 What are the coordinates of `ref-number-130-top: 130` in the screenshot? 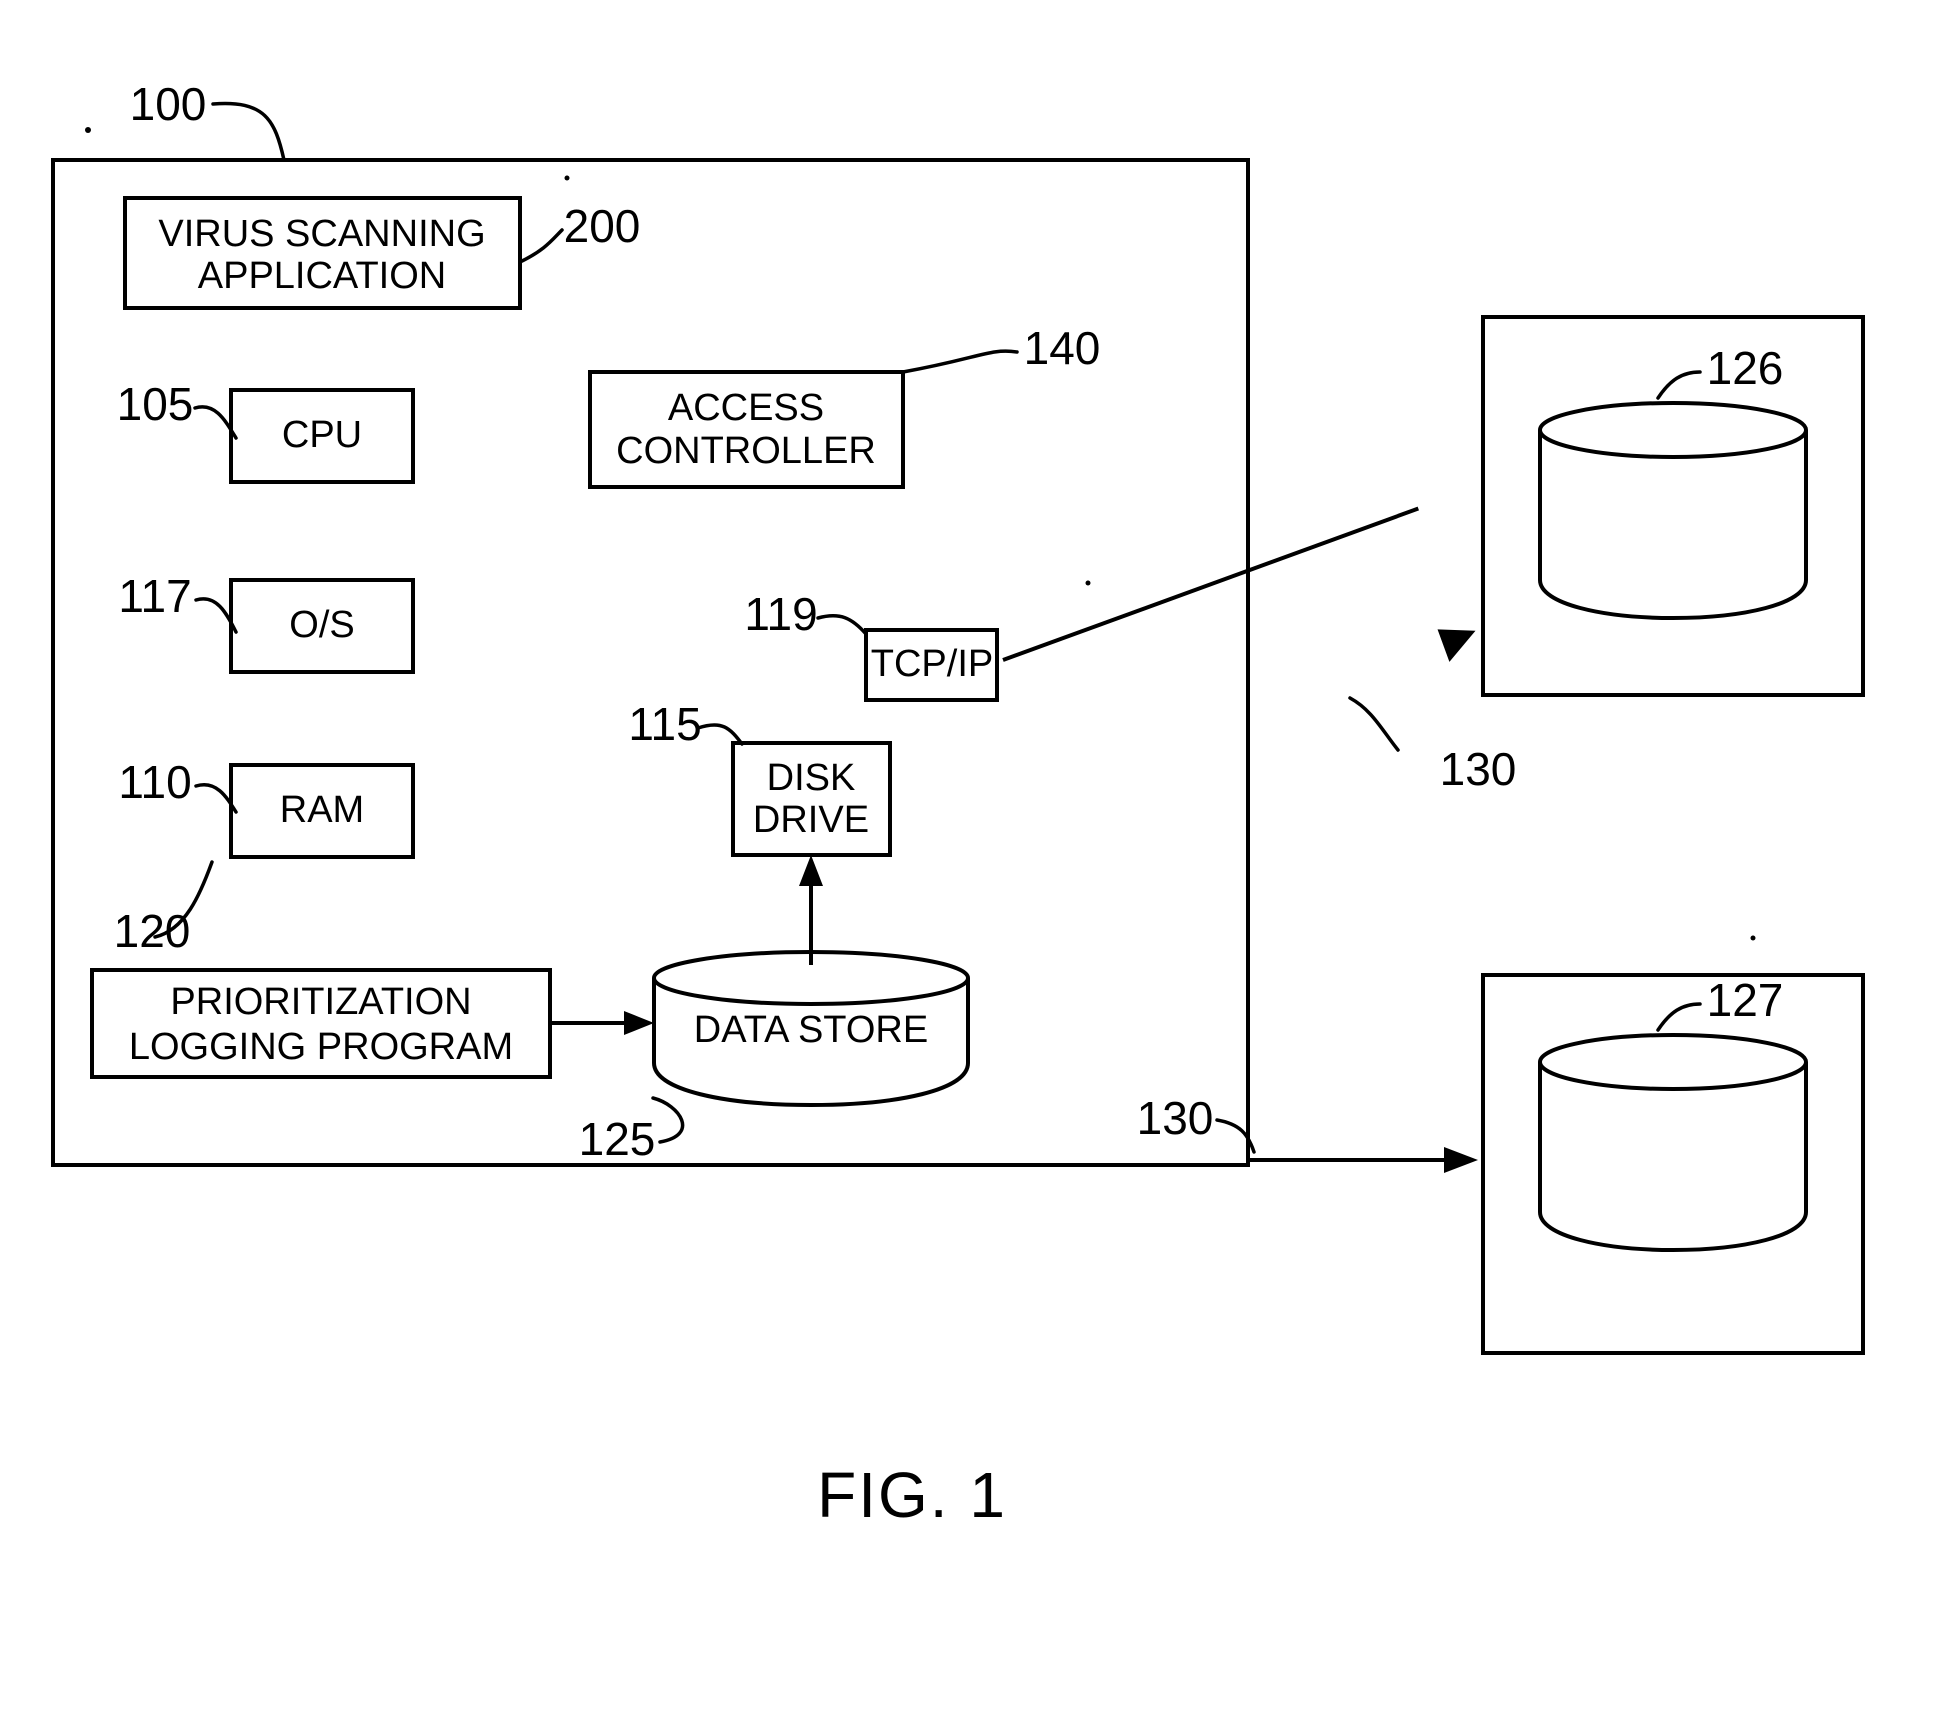 It's located at (1478, 769).